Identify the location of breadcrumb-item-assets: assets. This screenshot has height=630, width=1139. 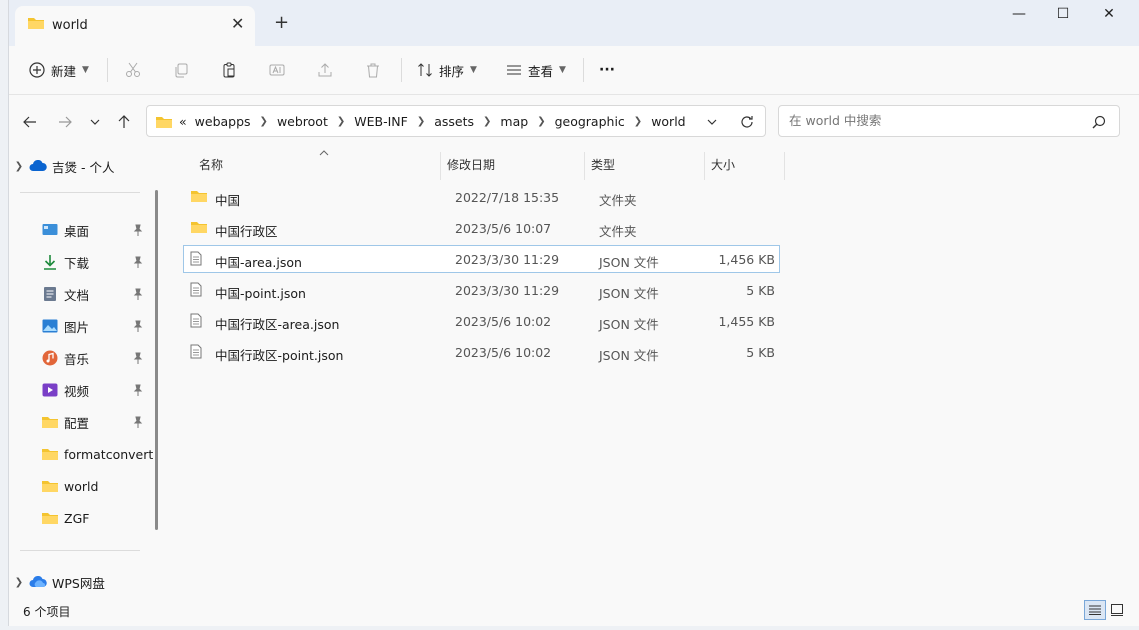
(454, 121).